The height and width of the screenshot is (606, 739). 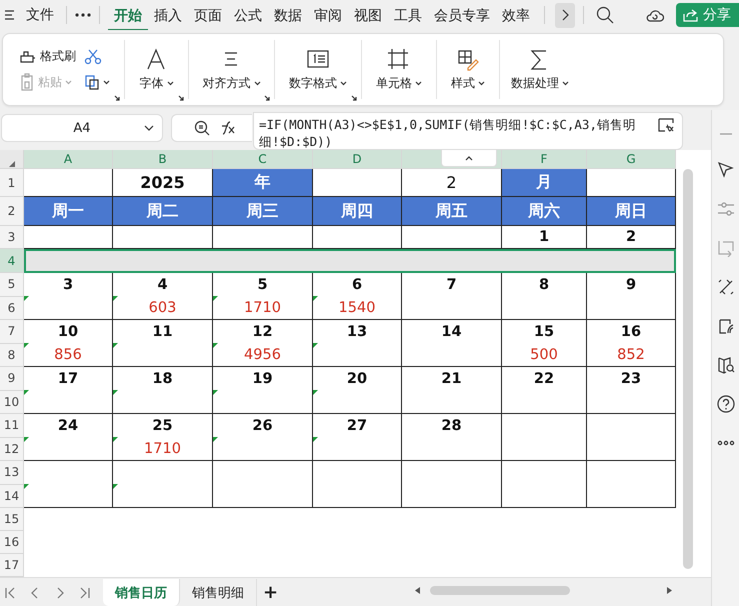 I want to click on amount-label: 500, so click(x=544, y=354).